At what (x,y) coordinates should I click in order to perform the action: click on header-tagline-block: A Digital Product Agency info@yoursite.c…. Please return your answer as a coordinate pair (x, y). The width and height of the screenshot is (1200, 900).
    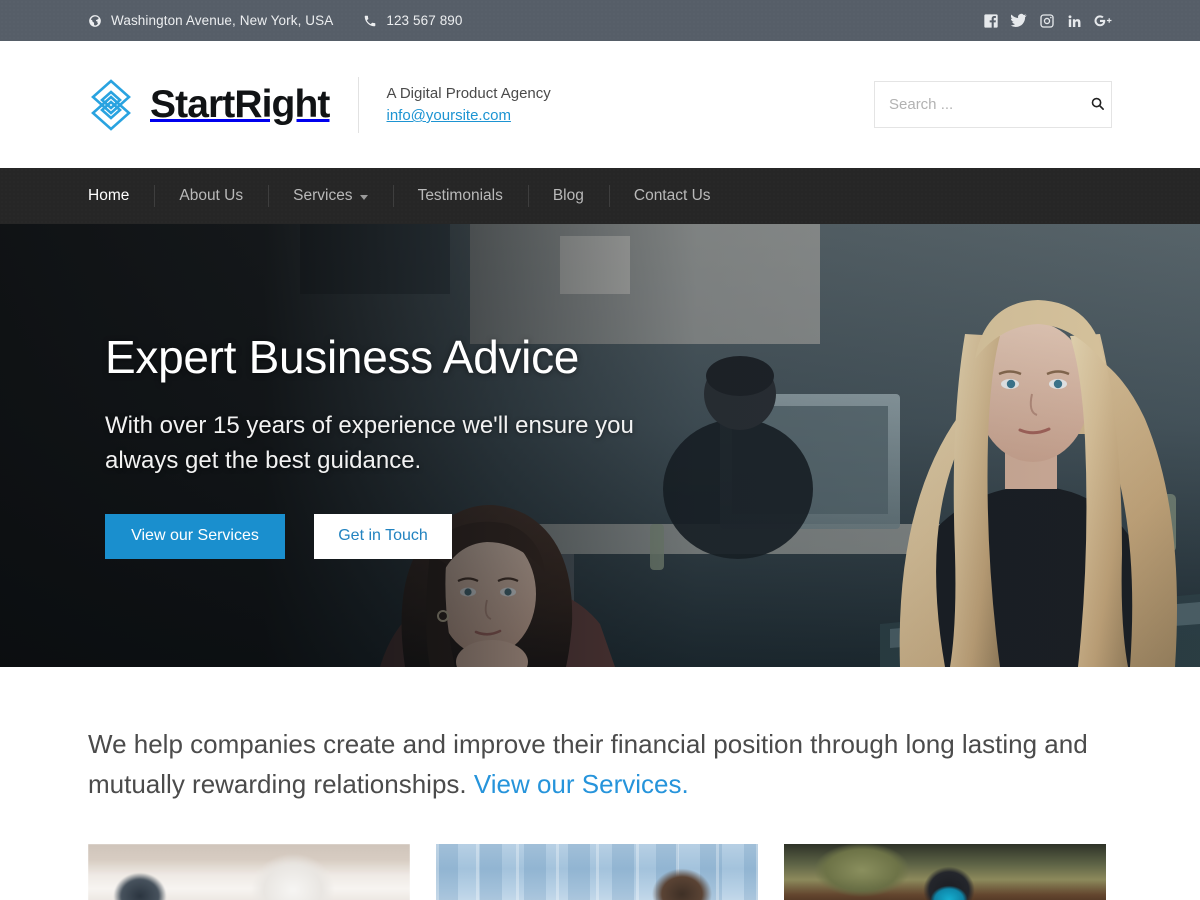
    Looking at the image, I should click on (454, 104).